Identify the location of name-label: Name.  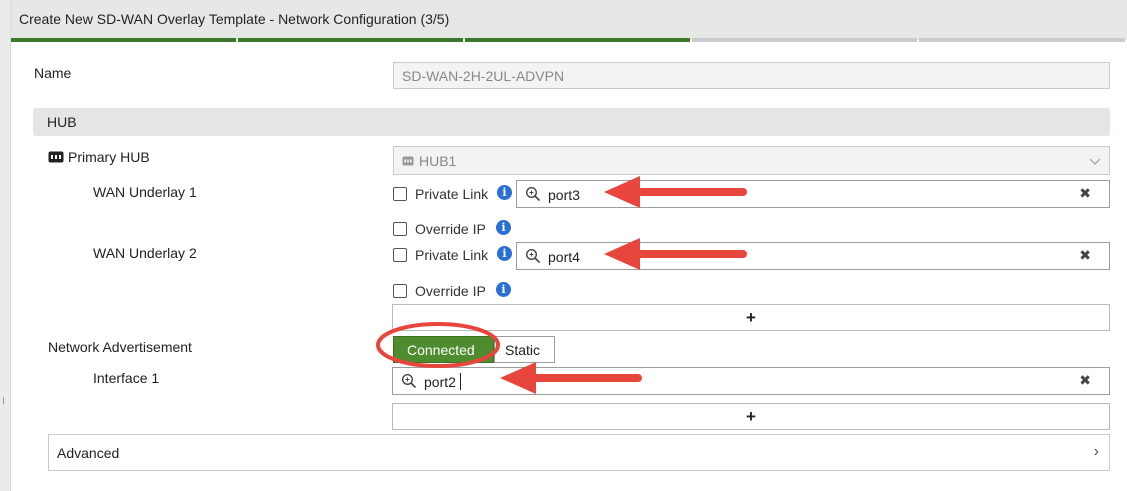
(53, 73).